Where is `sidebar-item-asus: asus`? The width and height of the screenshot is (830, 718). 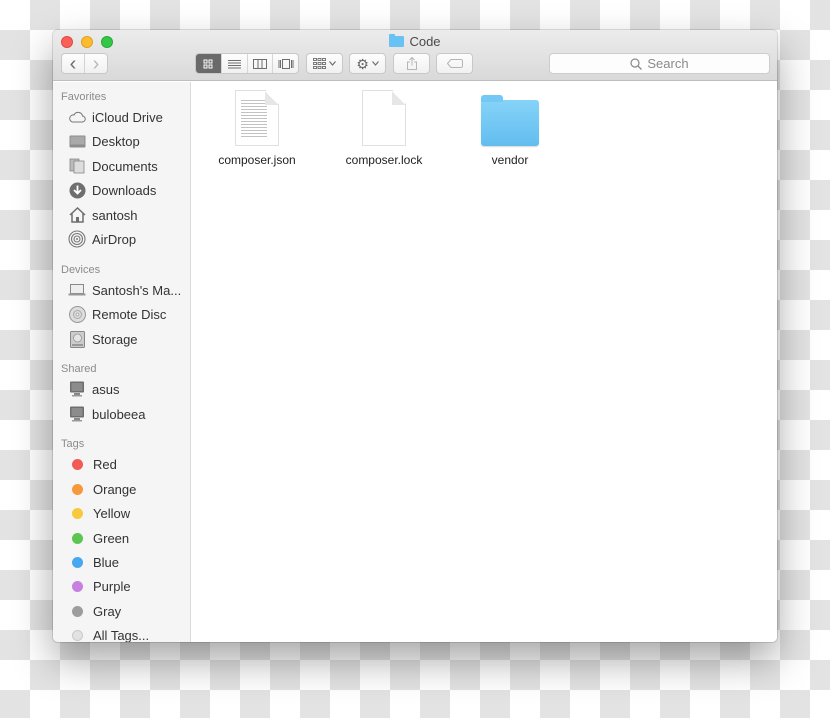
sidebar-item-asus: asus is located at coordinates (93, 389).